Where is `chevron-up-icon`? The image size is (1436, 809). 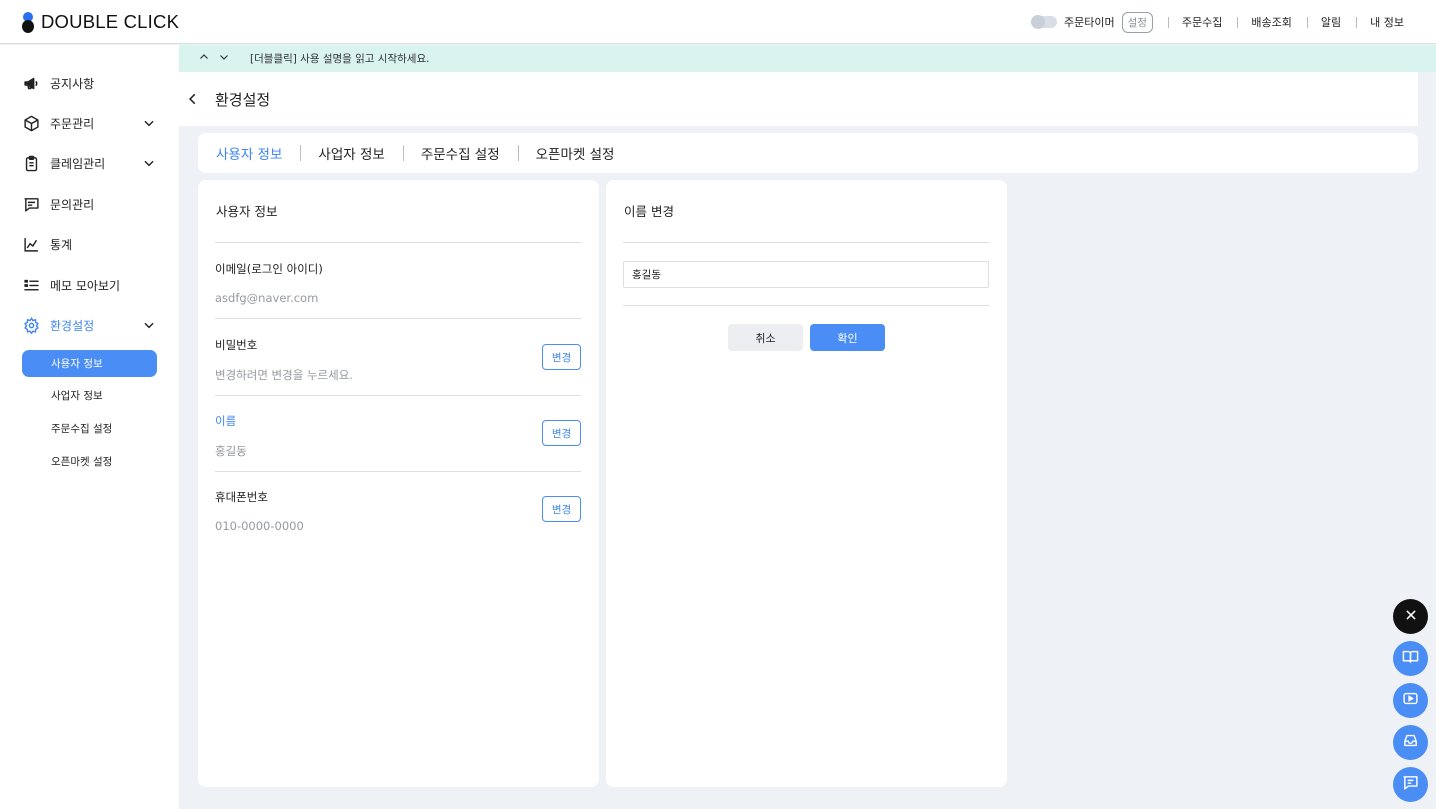
chevron-up-icon is located at coordinates (204, 58).